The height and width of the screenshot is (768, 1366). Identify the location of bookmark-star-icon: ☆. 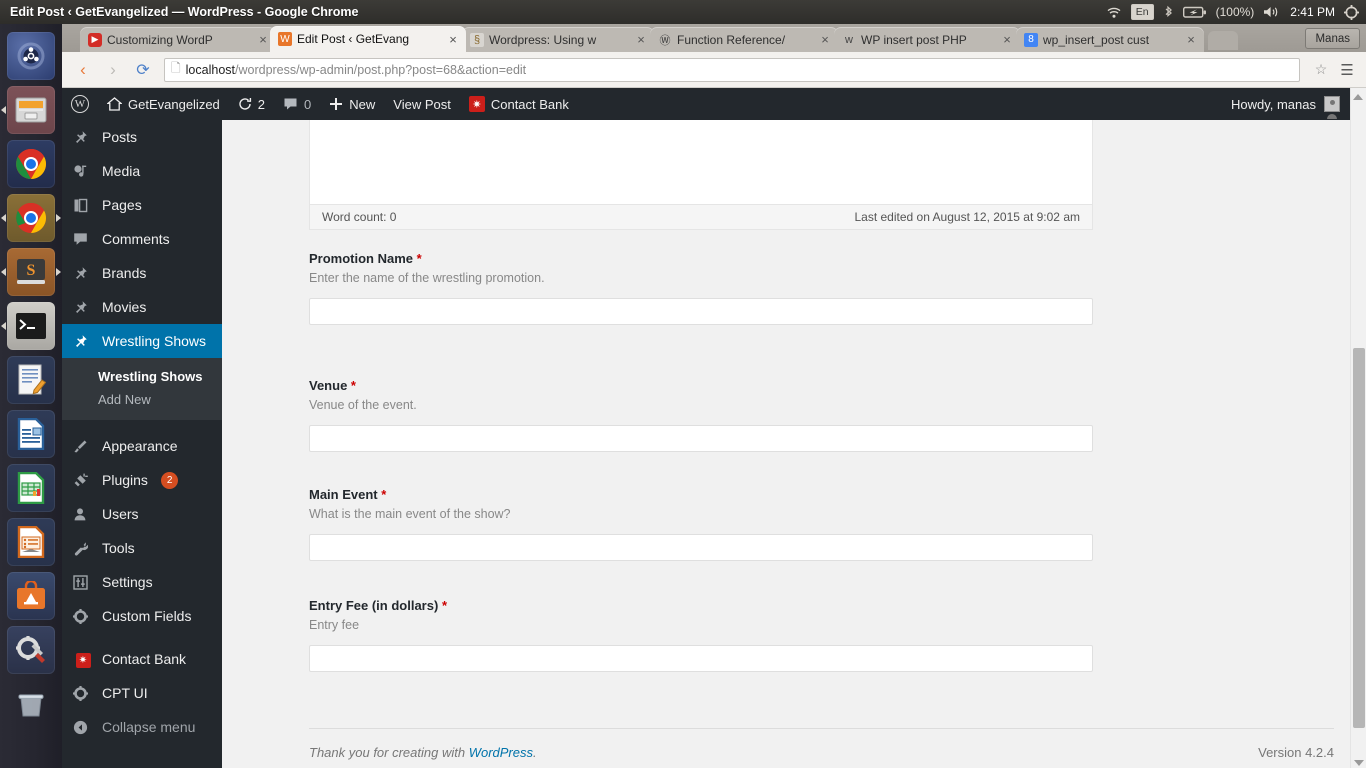
(1321, 69).